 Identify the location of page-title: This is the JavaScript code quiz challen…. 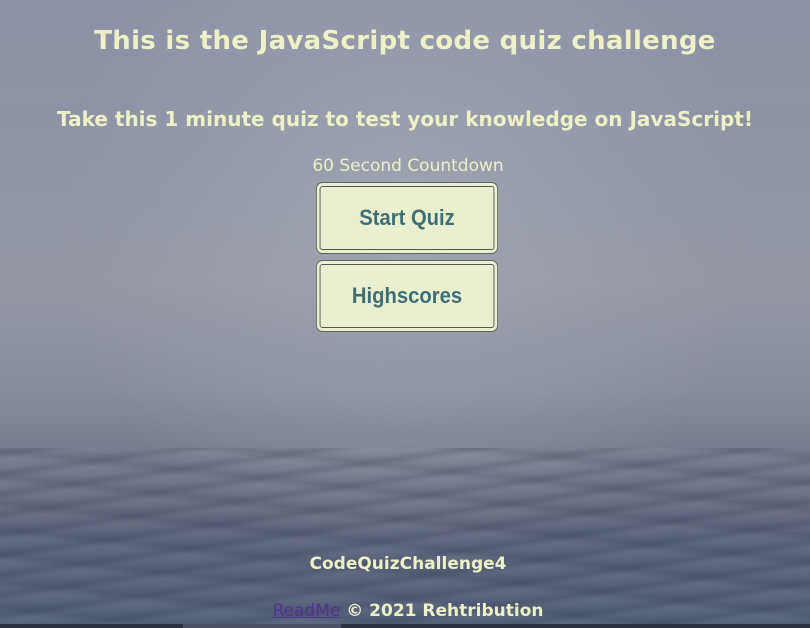
(405, 41).